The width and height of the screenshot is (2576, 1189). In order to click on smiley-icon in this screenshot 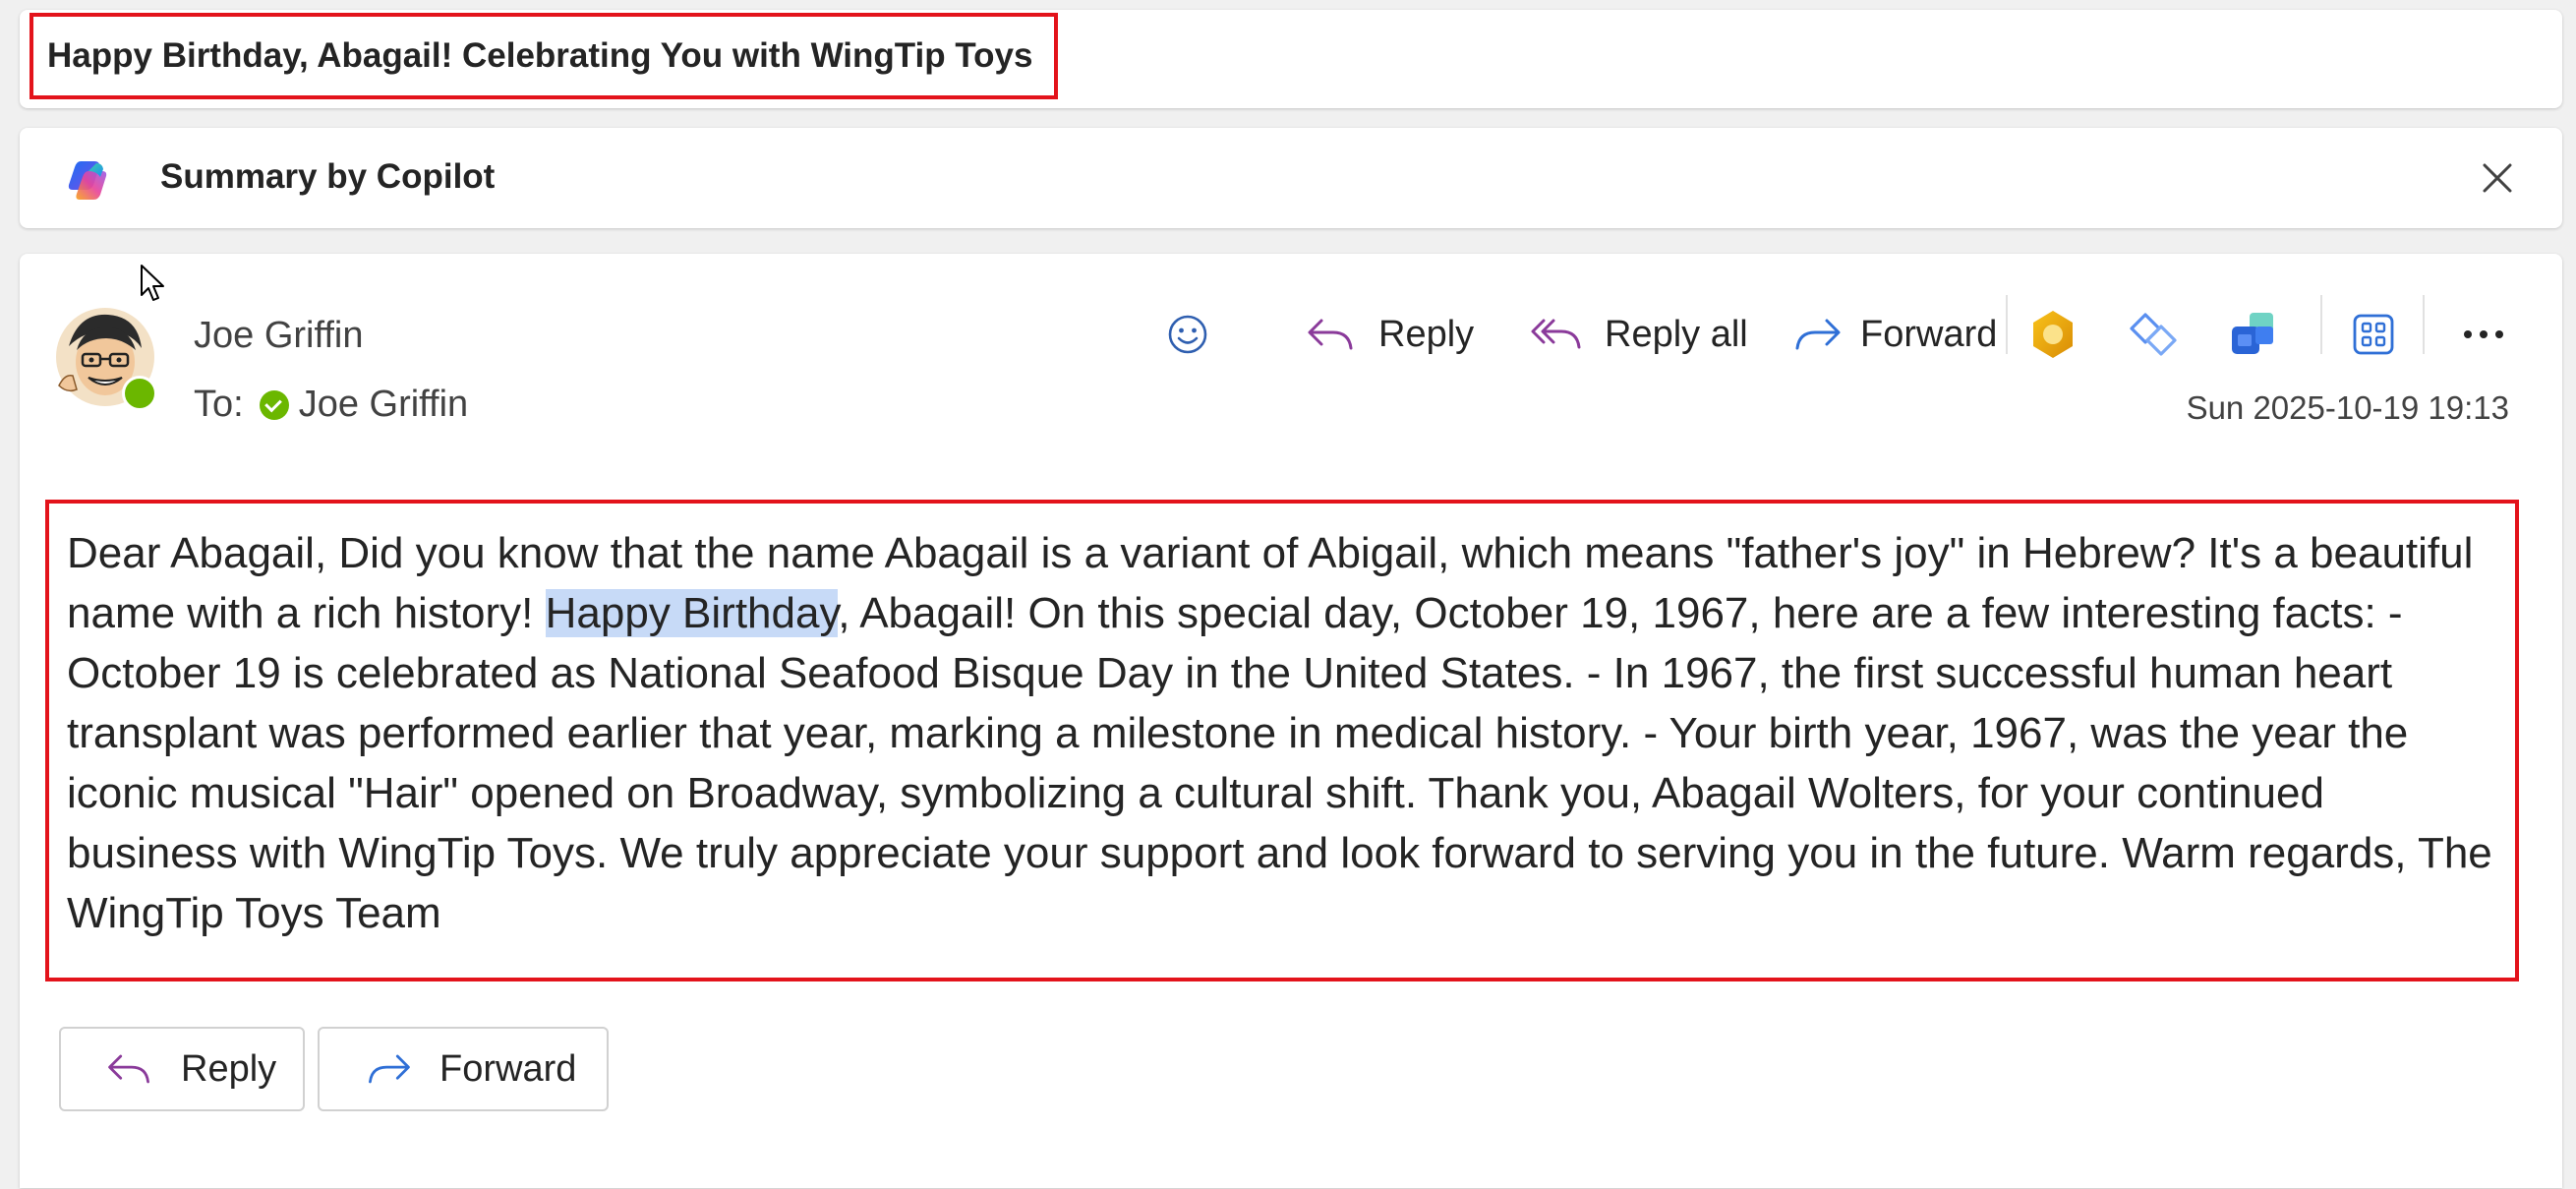, I will do `click(1187, 334)`.